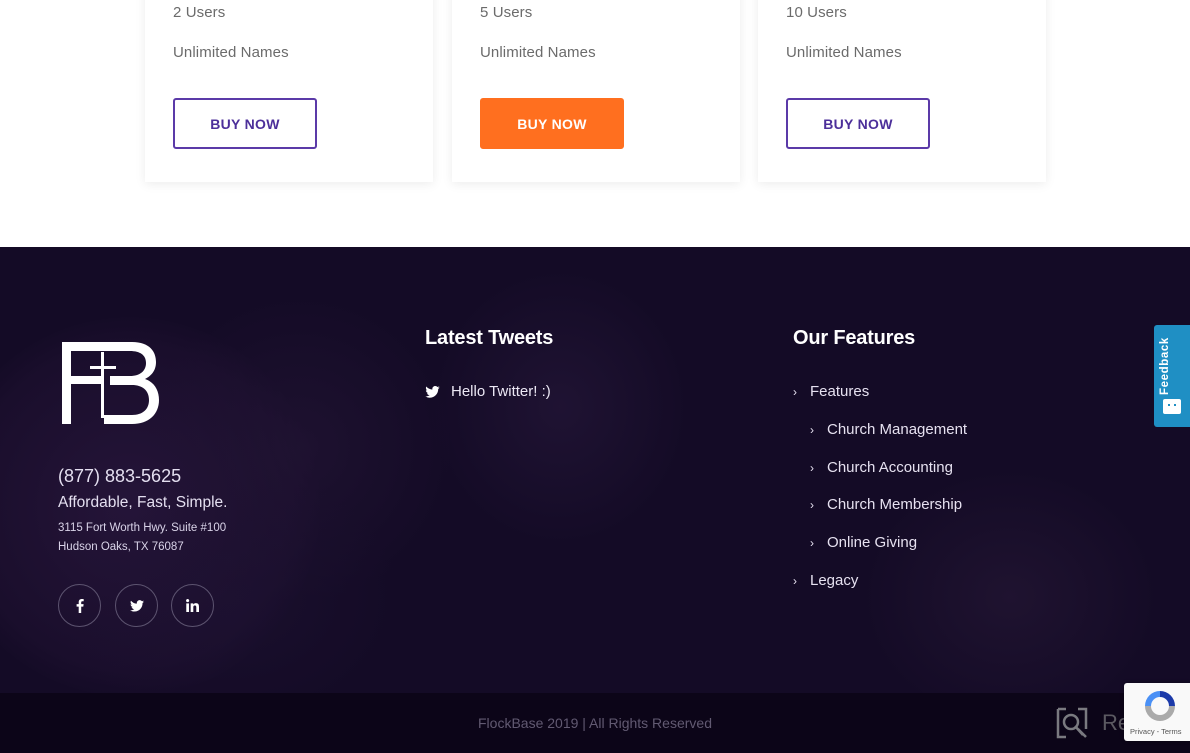 This screenshot has height=753, width=1190. What do you see at coordinates (489, 338) in the screenshot?
I see `latest-tweets-heading: Latest Tweets` at bounding box center [489, 338].